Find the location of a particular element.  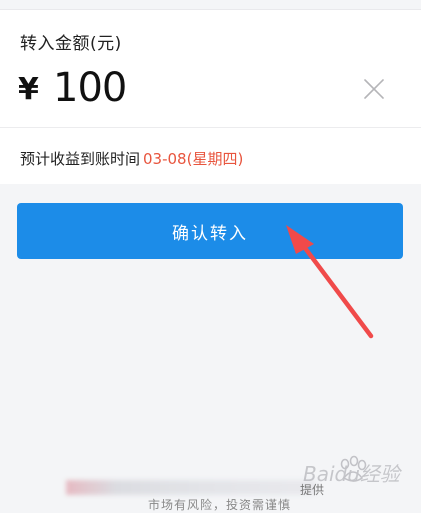

arrival-time: 预计收益到账时间 03-08(星期四) is located at coordinates (131, 158).